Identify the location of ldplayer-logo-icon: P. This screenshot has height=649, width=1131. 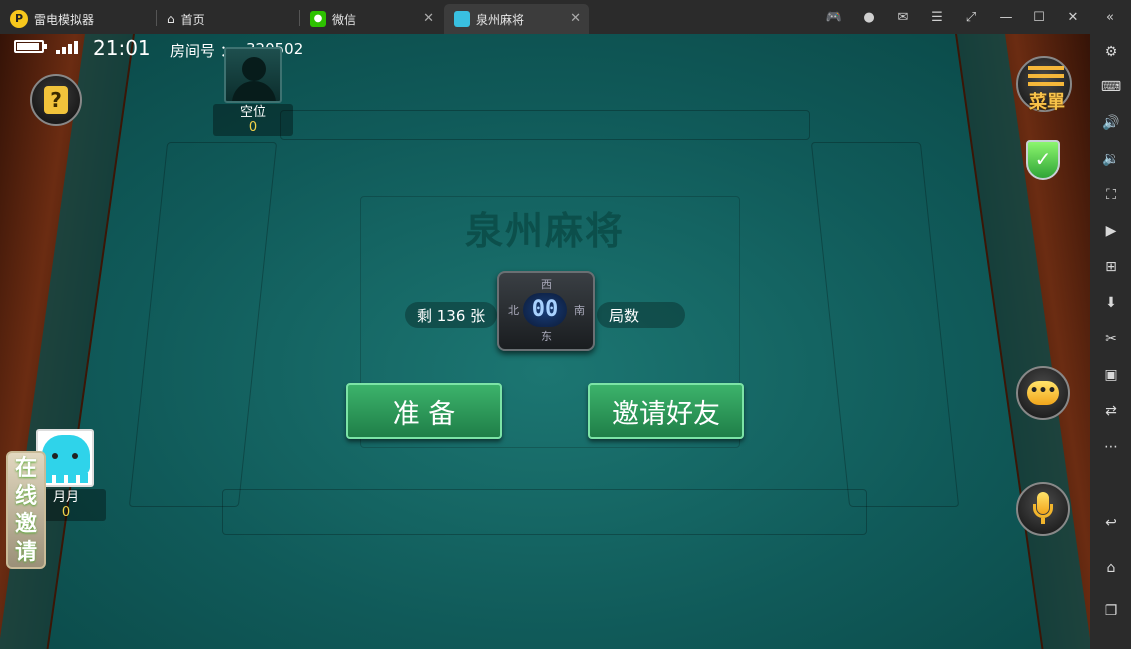
(19, 19).